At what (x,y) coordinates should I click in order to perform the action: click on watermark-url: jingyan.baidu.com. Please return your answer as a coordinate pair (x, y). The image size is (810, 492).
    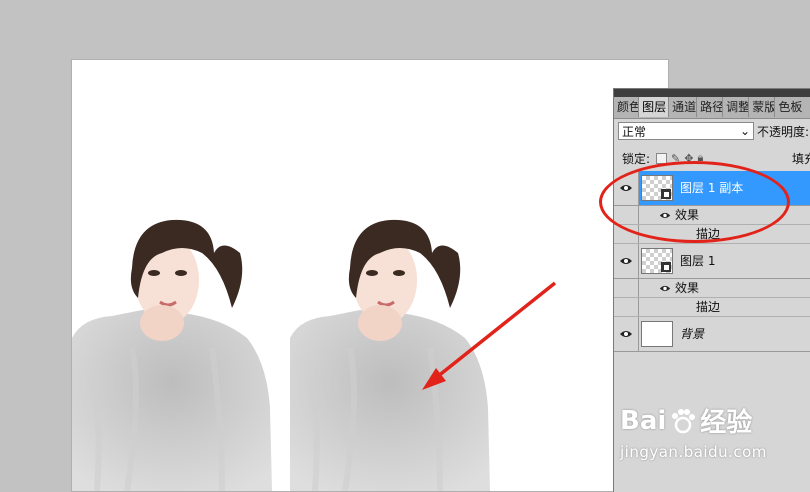
    Looking at the image, I should click on (693, 452).